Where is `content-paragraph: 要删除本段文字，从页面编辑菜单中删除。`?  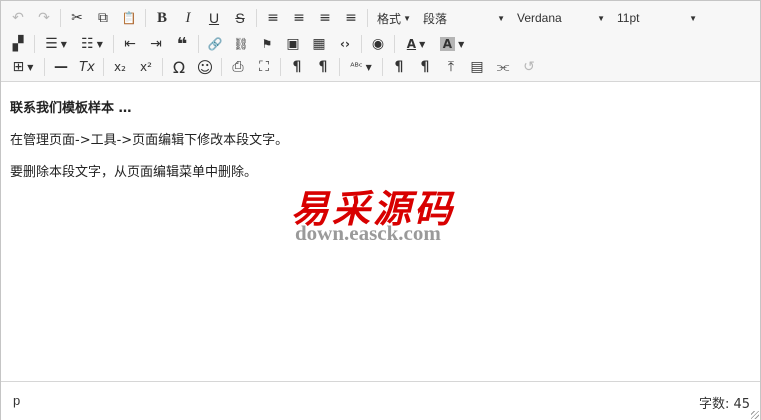 content-paragraph: 要删除本段文字，从页面编辑菜单中删除。 is located at coordinates (134, 172).